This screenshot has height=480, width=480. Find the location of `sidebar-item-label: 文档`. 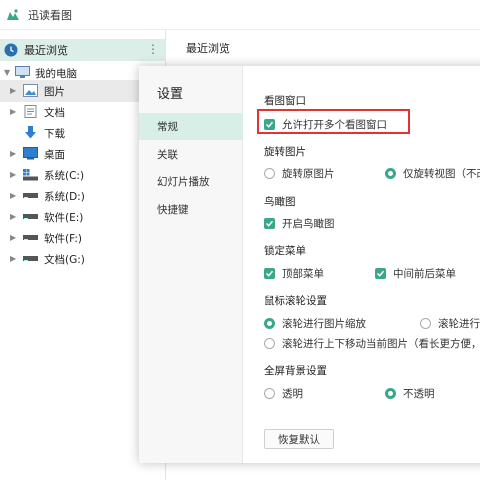

sidebar-item-label: 文档 is located at coordinates (54, 113).